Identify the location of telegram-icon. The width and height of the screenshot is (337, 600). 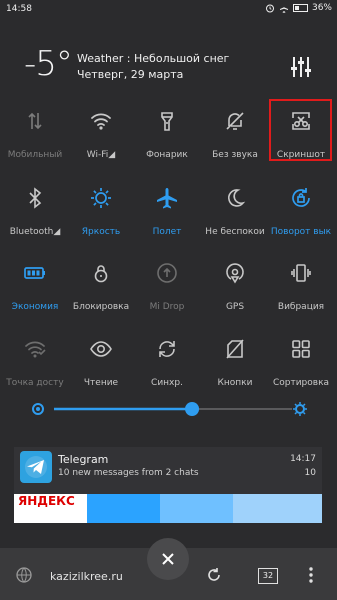
(36, 467).